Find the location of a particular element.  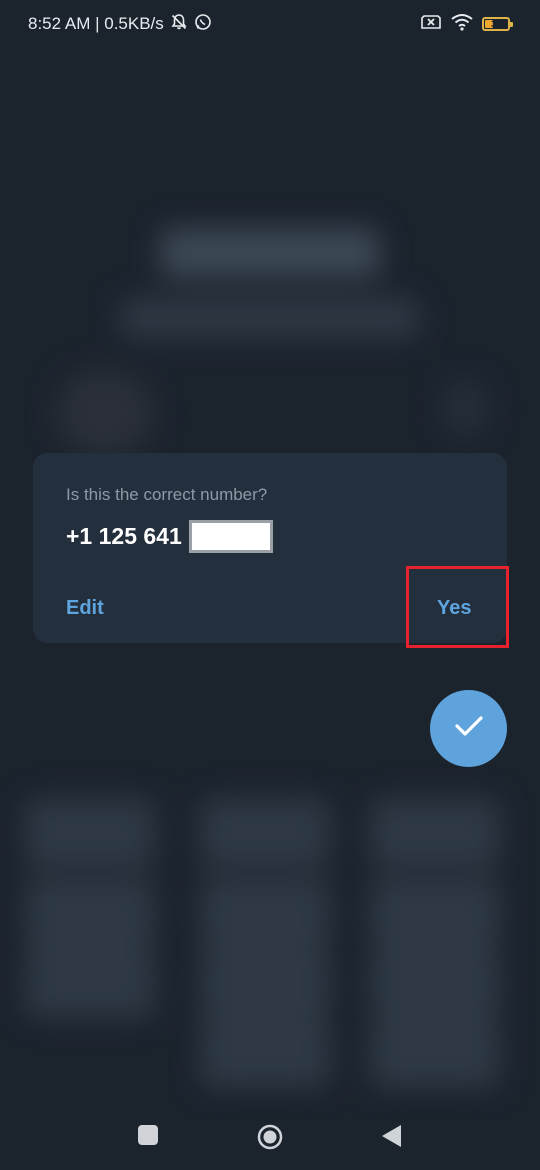

confirm-fab-button is located at coordinates (468, 728).